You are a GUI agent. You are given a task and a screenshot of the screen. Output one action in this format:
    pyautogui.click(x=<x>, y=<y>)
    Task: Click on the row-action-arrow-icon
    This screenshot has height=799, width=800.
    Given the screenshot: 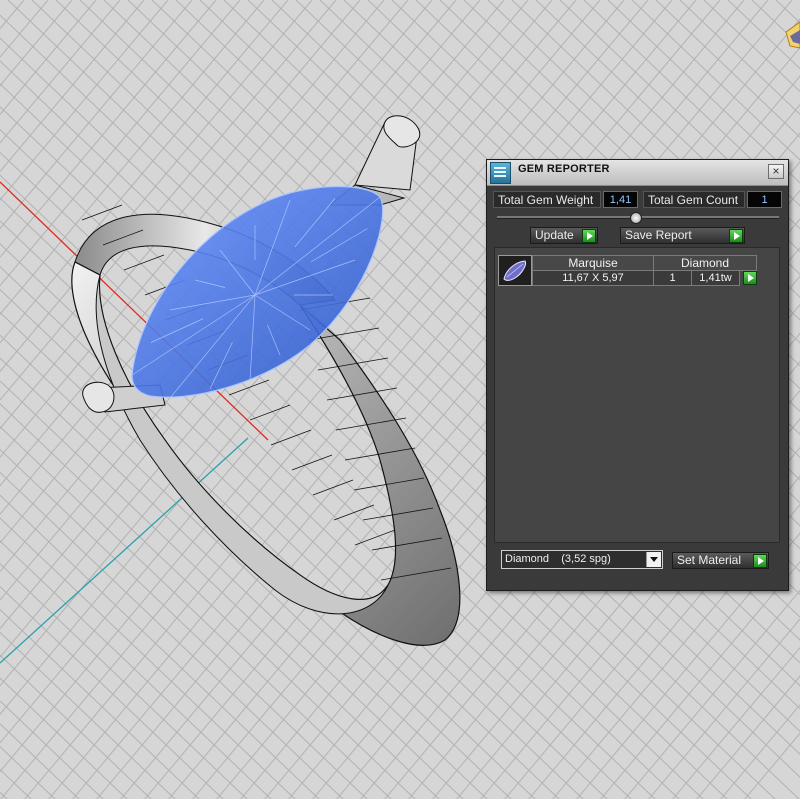 What is the action you would take?
    pyautogui.click(x=750, y=278)
    